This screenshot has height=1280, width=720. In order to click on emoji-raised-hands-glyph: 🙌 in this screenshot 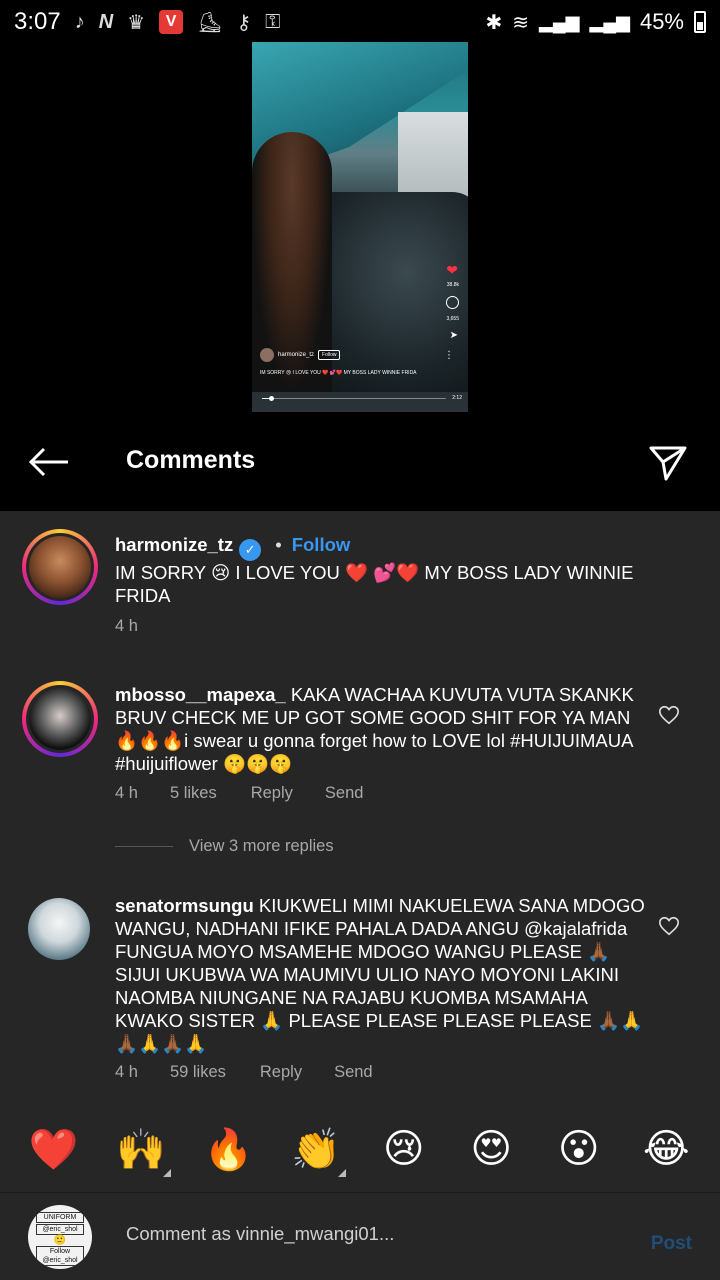, I will do `click(141, 1149)`.